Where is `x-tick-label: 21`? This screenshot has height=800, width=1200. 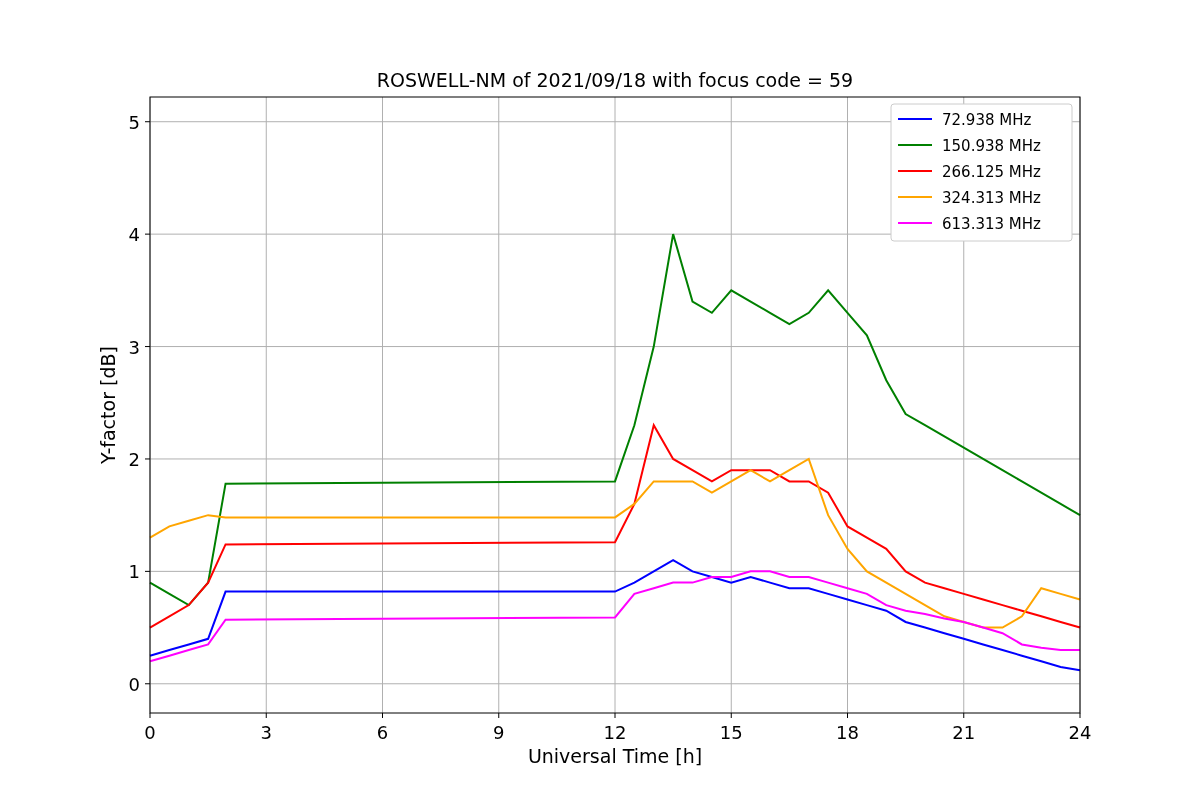 x-tick-label: 21 is located at coordinates (964, 732).